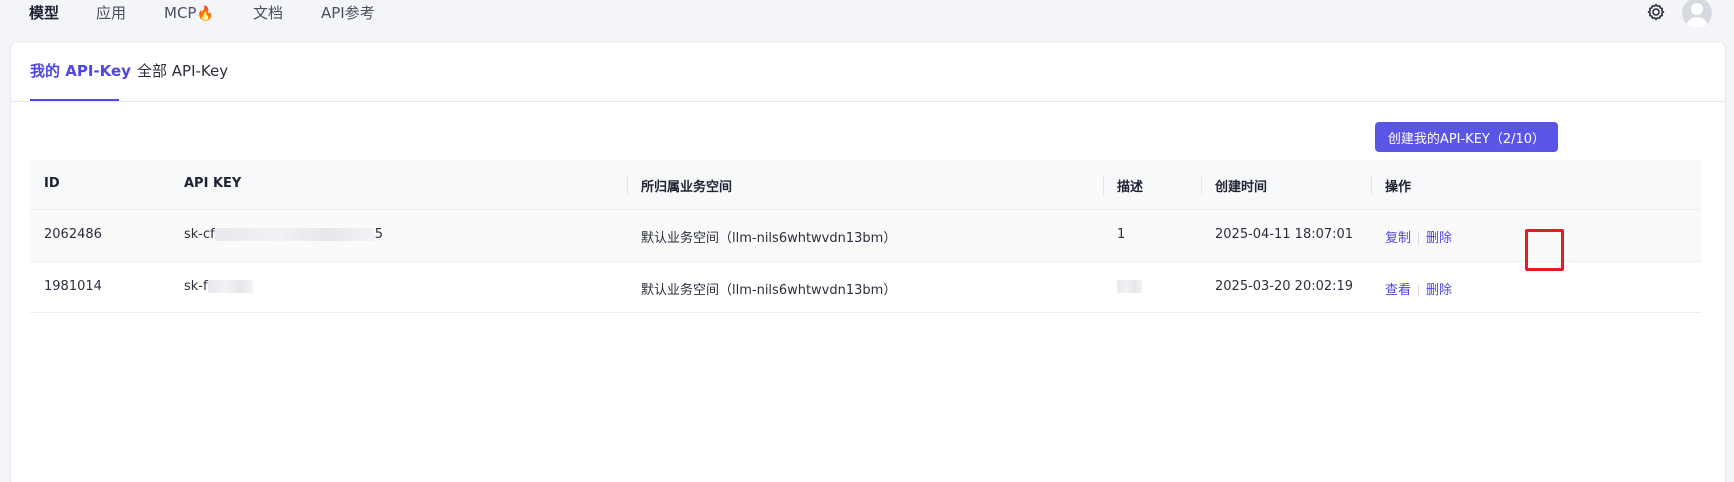 This screenshot has height=482, width=1734. Describe the element at coordinates (1656, 12) in the screenshot. I see `settings-gear-icon` at that location.